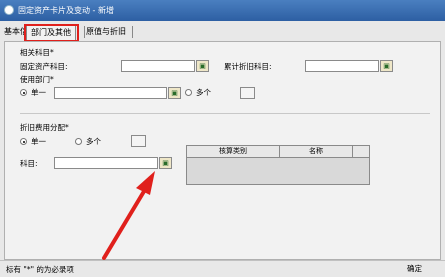 The width and height of the screenshot is (445, 277). Describe the element at coordinates (414, 268) in the screenshot. I see `ok-button: 确定` at that location.